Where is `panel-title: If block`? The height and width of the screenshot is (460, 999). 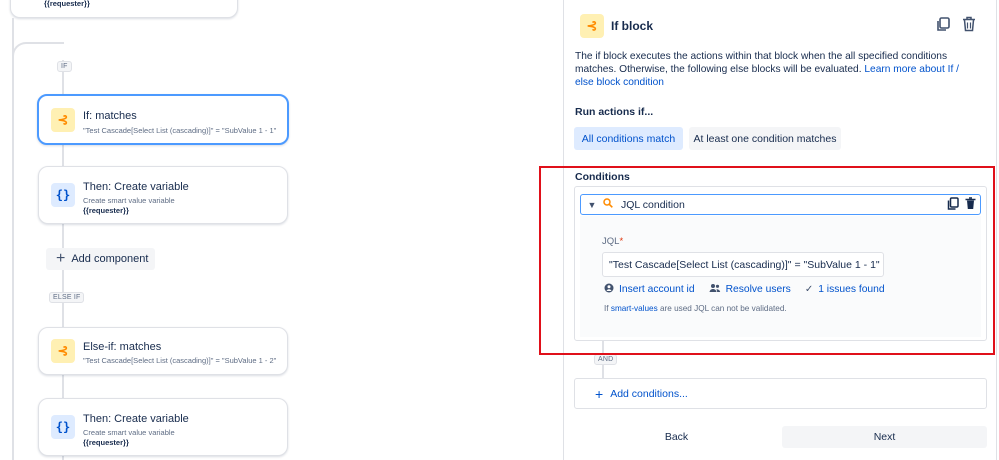
panel-title: If block is located at coordinates (632, 26).